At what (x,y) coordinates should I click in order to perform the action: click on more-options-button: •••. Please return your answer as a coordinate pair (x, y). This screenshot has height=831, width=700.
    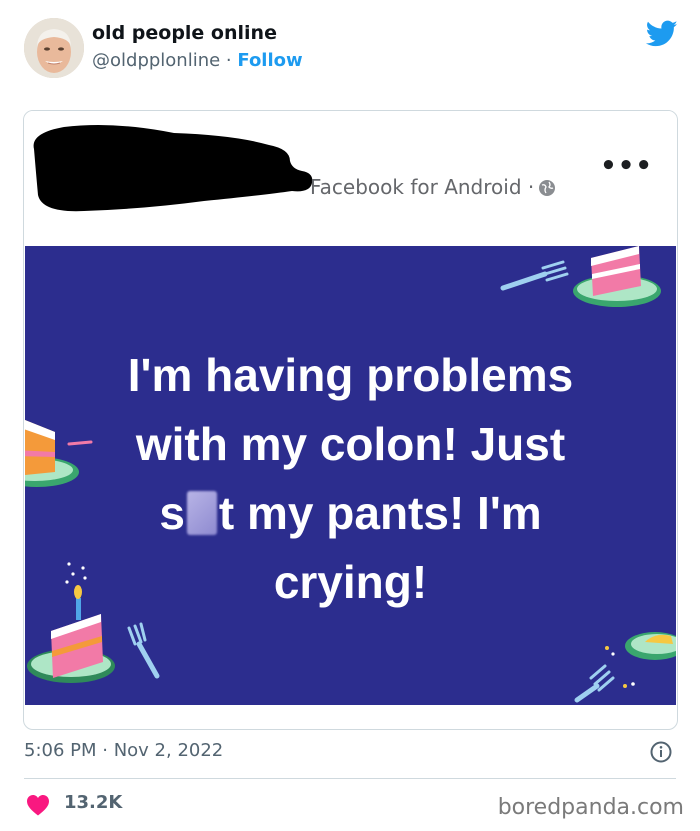
    Looking at the image, I should click on (626, 166).